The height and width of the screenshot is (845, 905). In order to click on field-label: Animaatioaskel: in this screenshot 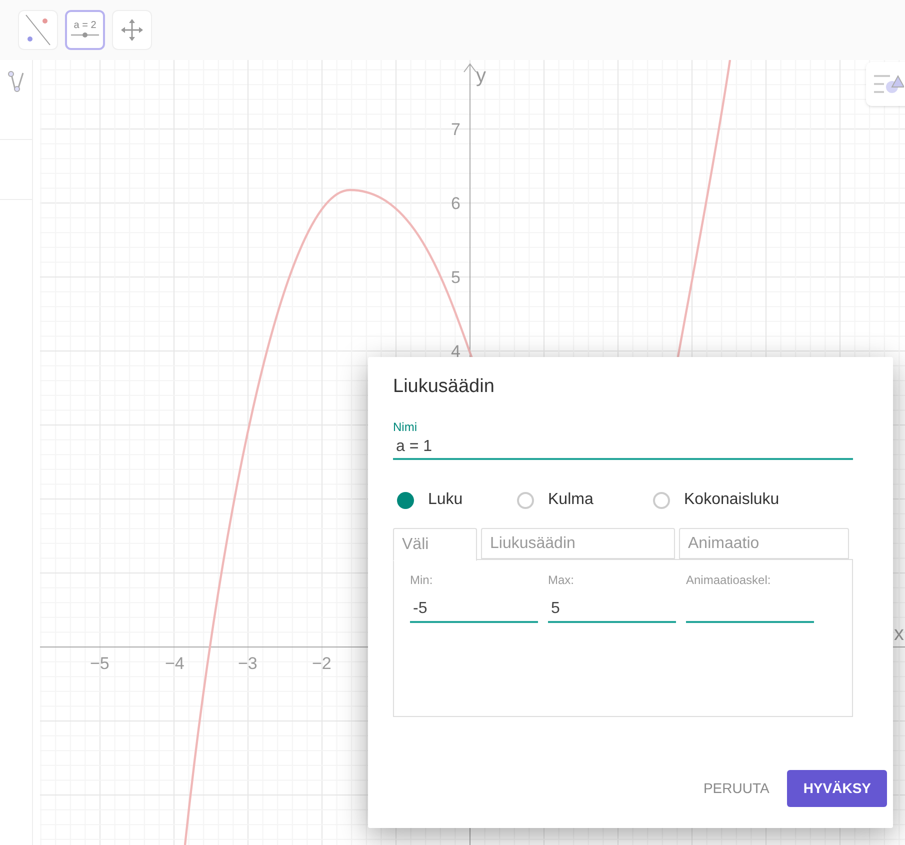, I will do `click(729, 580)`.